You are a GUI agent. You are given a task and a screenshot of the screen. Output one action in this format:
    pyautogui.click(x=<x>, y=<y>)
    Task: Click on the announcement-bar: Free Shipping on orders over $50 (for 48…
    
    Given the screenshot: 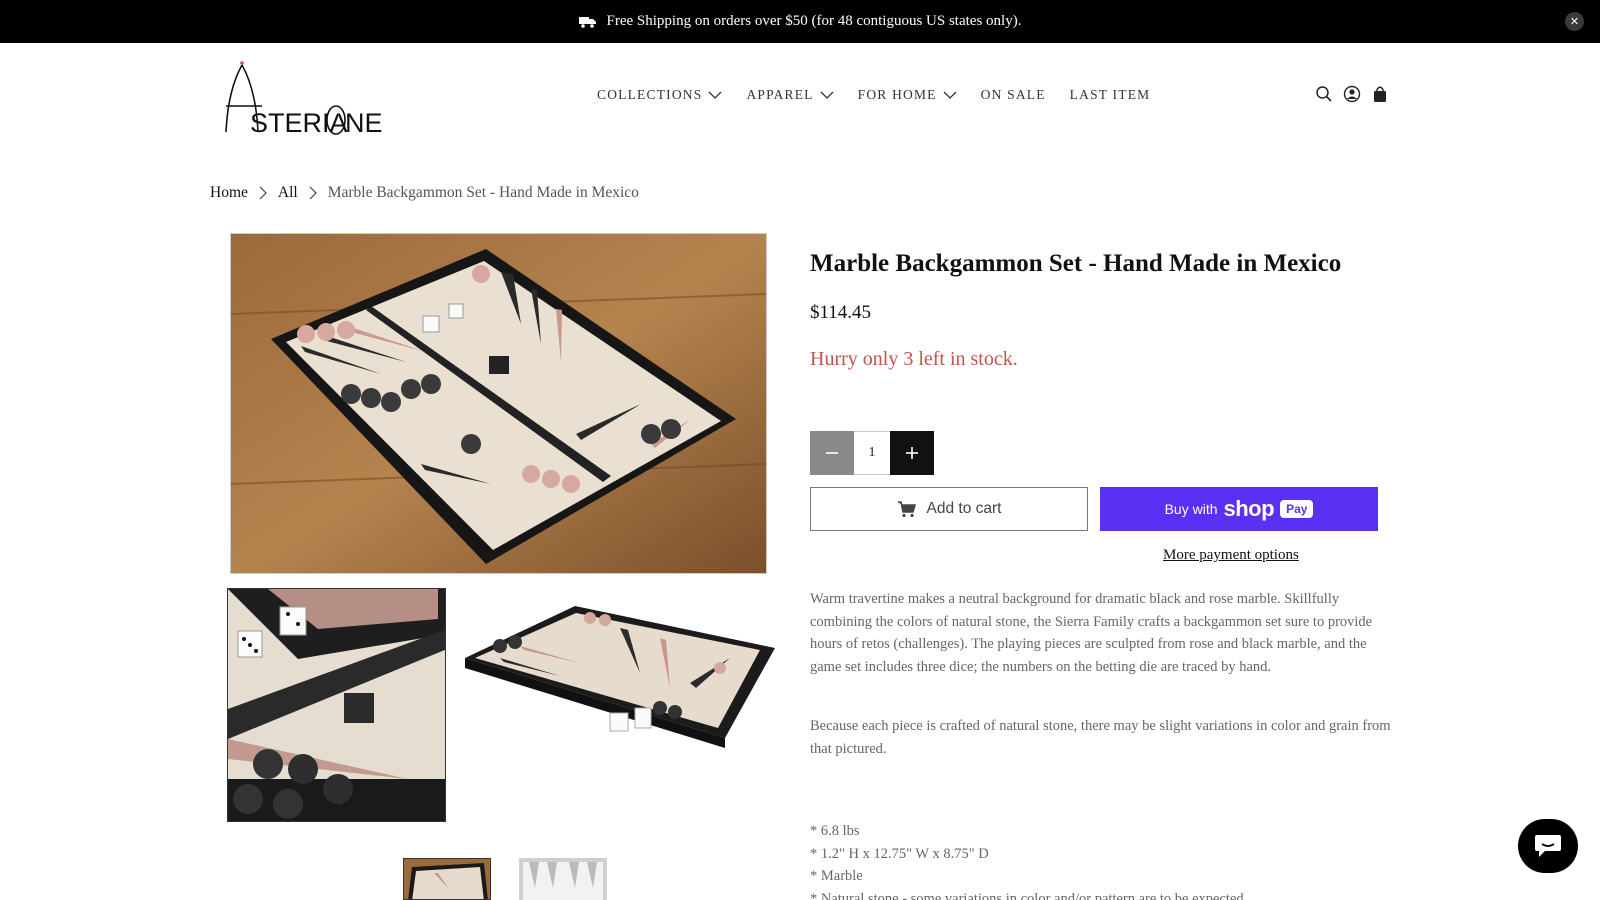 What is the action you would take?
    pyautogui.click(x=800, y=21)
    